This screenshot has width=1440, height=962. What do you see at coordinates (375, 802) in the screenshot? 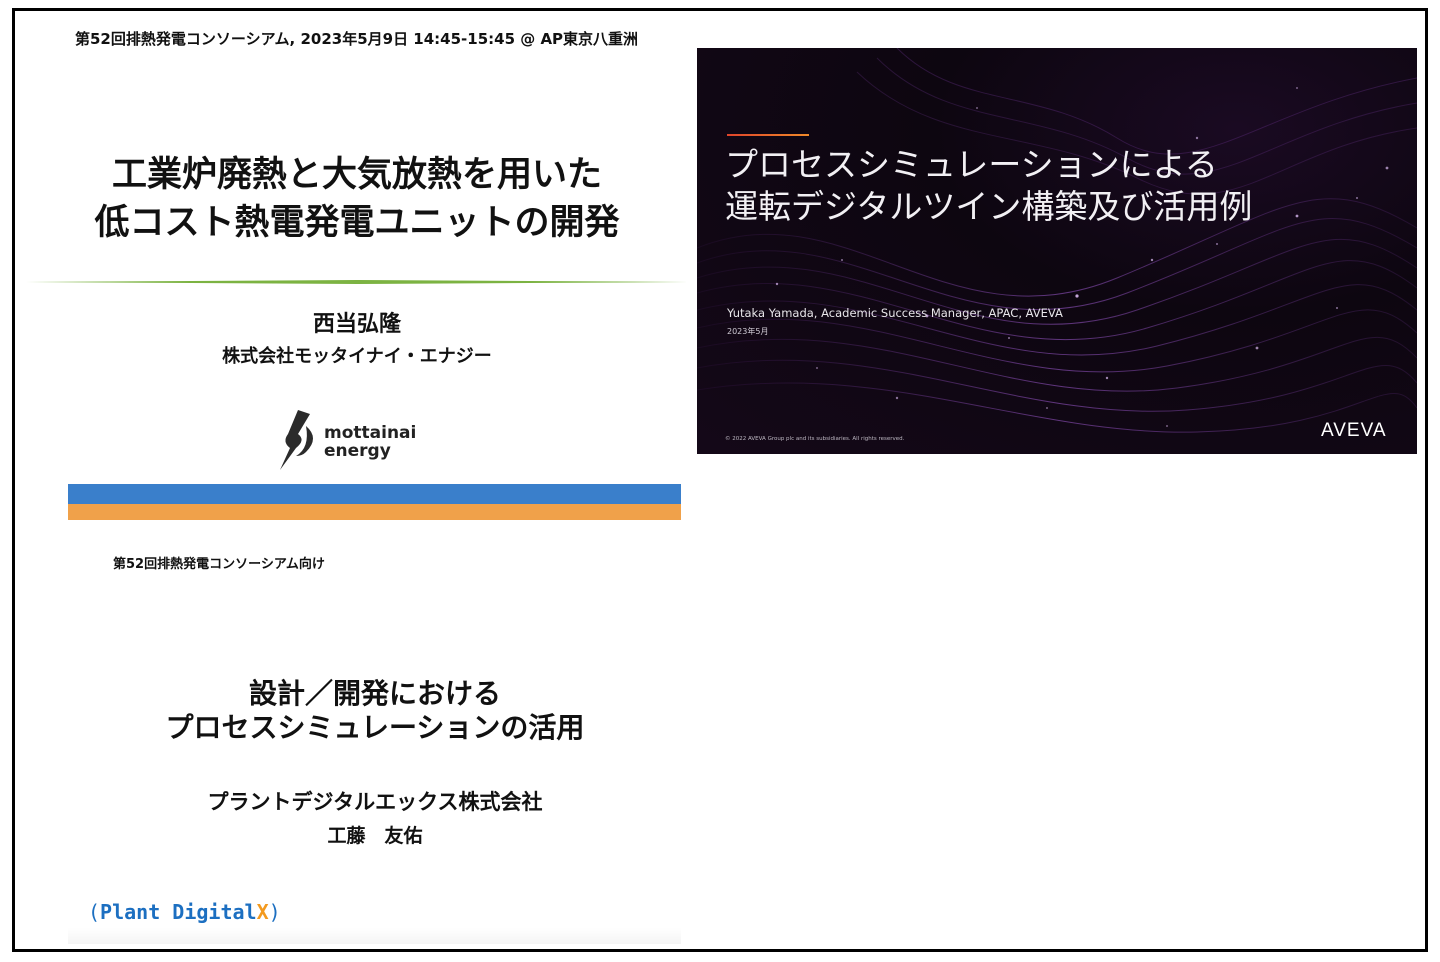
I see `slide3-company: プラントデジタルエックス株式会社` at bounding box center [375, 802].